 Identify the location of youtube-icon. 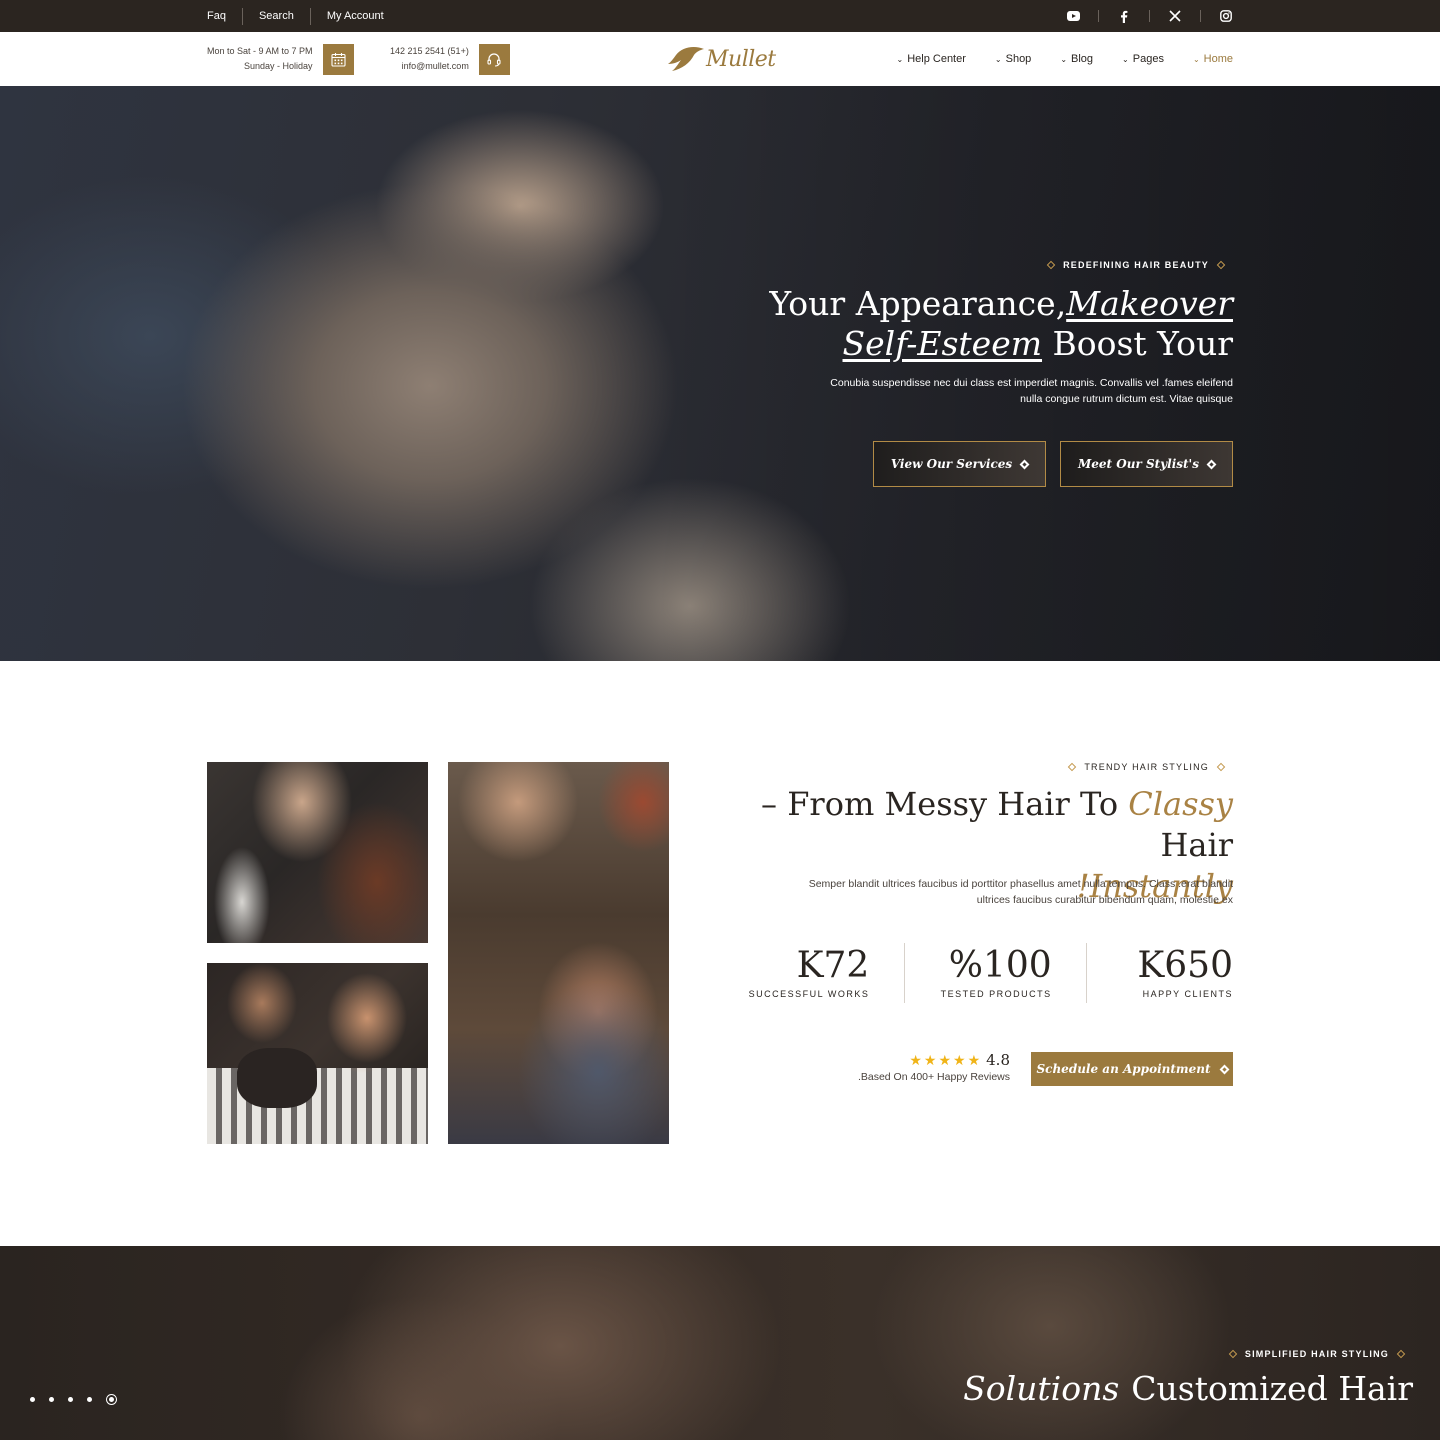
(1073, 16).